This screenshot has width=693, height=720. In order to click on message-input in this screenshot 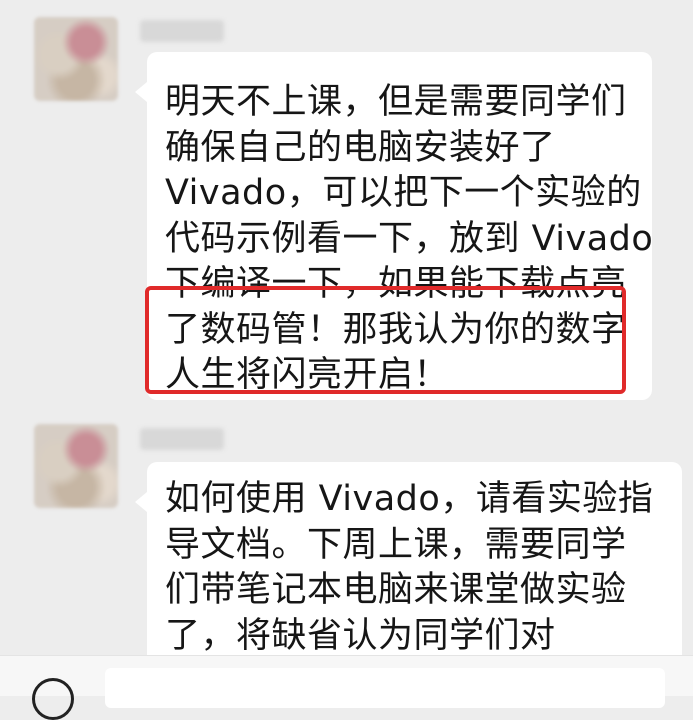, I will do `click(385, 688)`.